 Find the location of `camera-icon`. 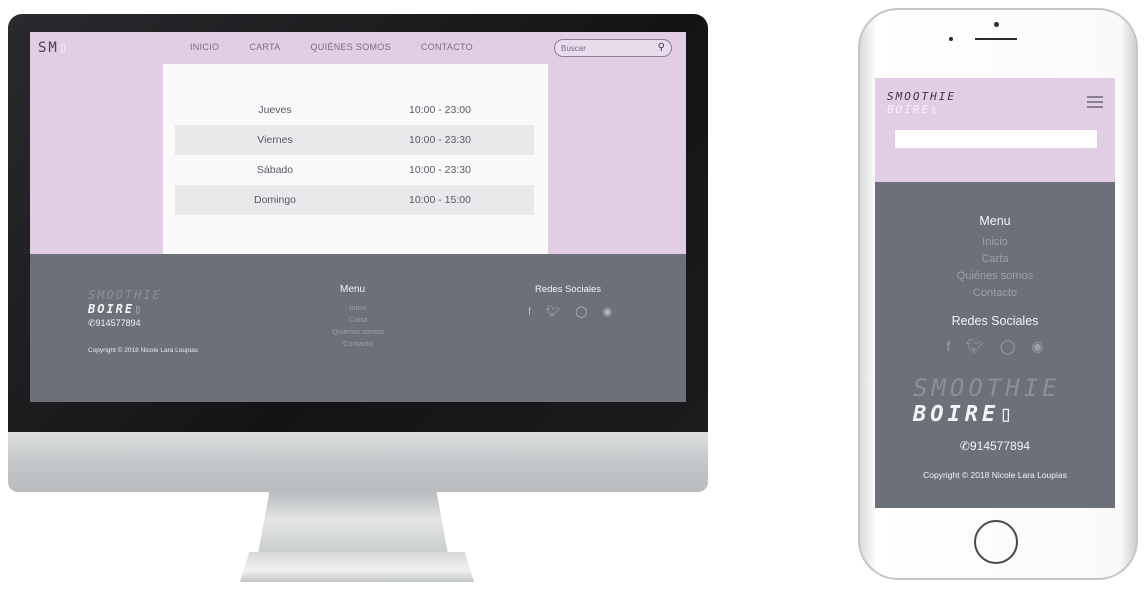

camera-icon is located at coordinates (996, 24).